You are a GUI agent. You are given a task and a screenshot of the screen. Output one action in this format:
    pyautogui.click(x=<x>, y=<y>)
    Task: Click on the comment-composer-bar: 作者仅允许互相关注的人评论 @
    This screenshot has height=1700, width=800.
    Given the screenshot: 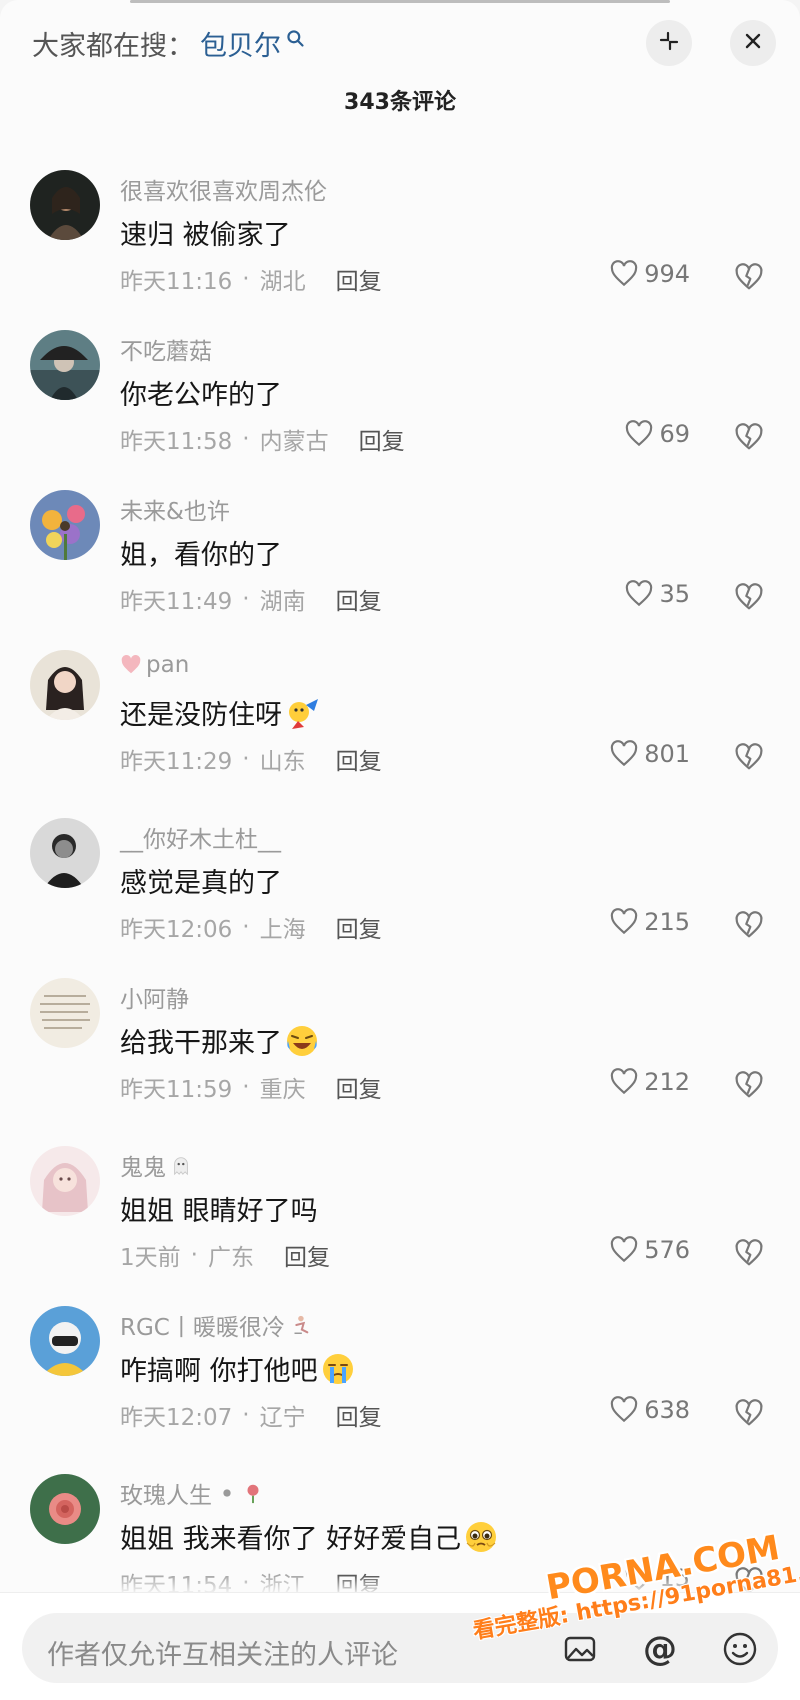 What is the action you would take?
    pyautogui.click(x=400, y=1646)
    